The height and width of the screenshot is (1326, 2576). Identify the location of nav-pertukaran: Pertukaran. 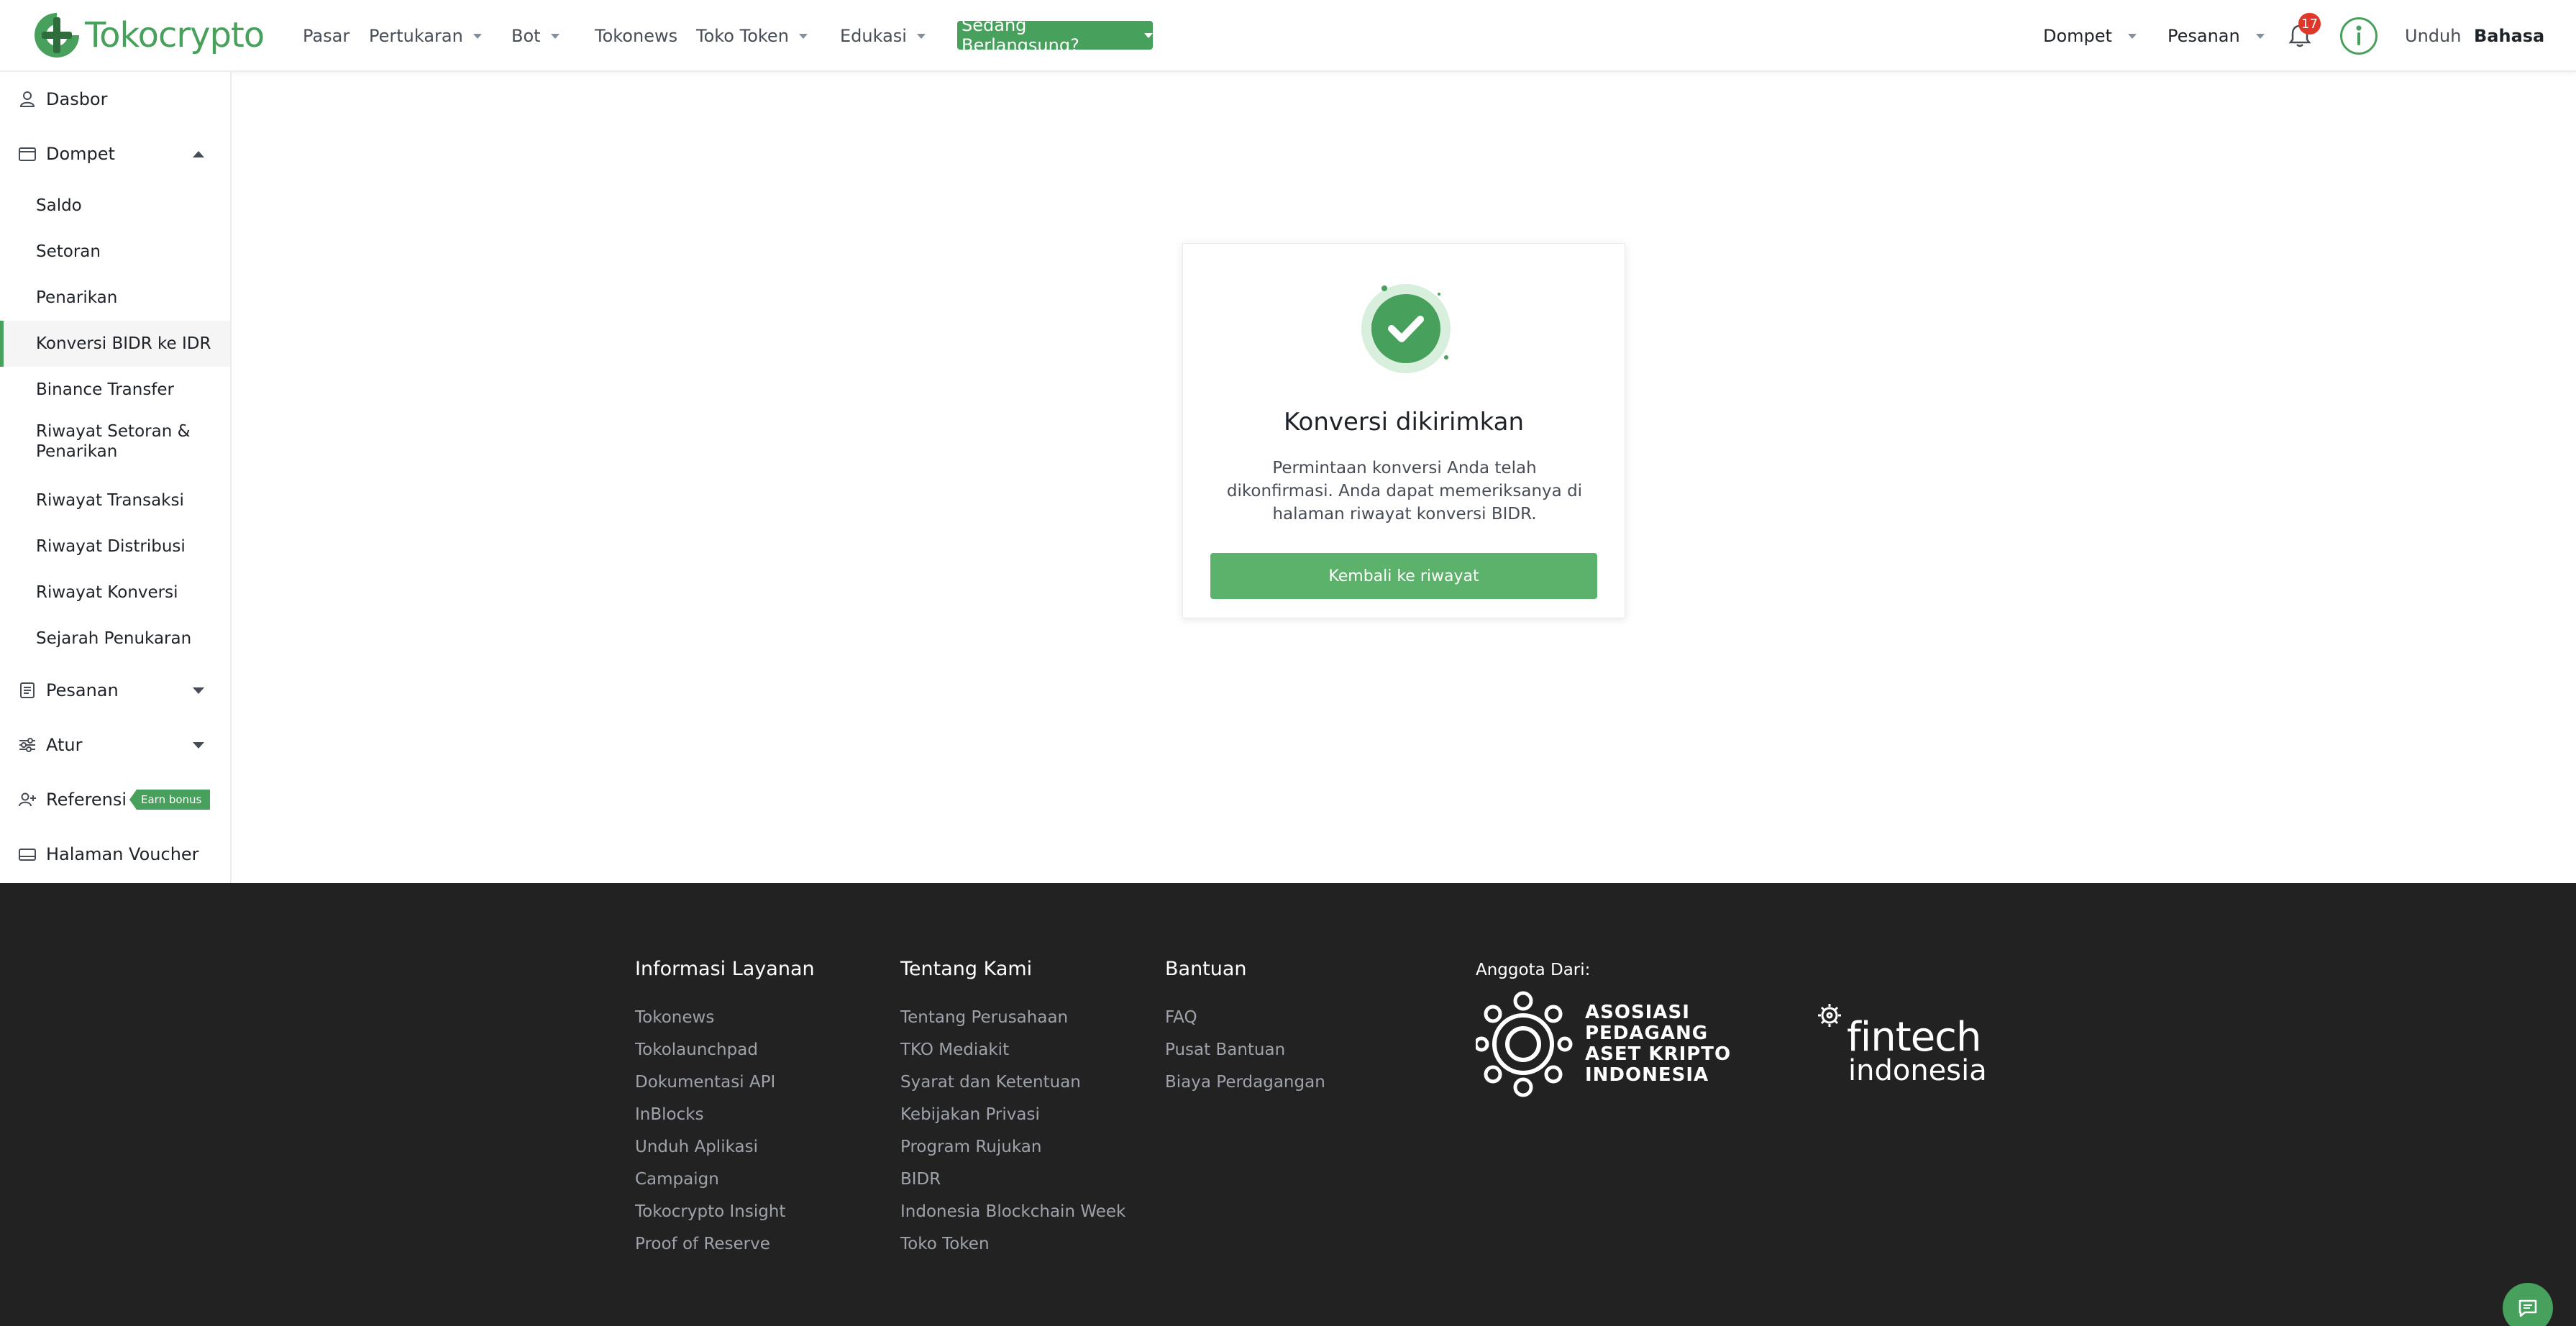
(426, 36).